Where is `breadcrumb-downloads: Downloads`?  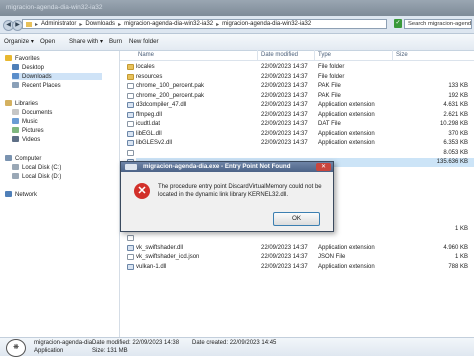
breadcrumb-downloads: Downloads is located at coordinates (100, 24).